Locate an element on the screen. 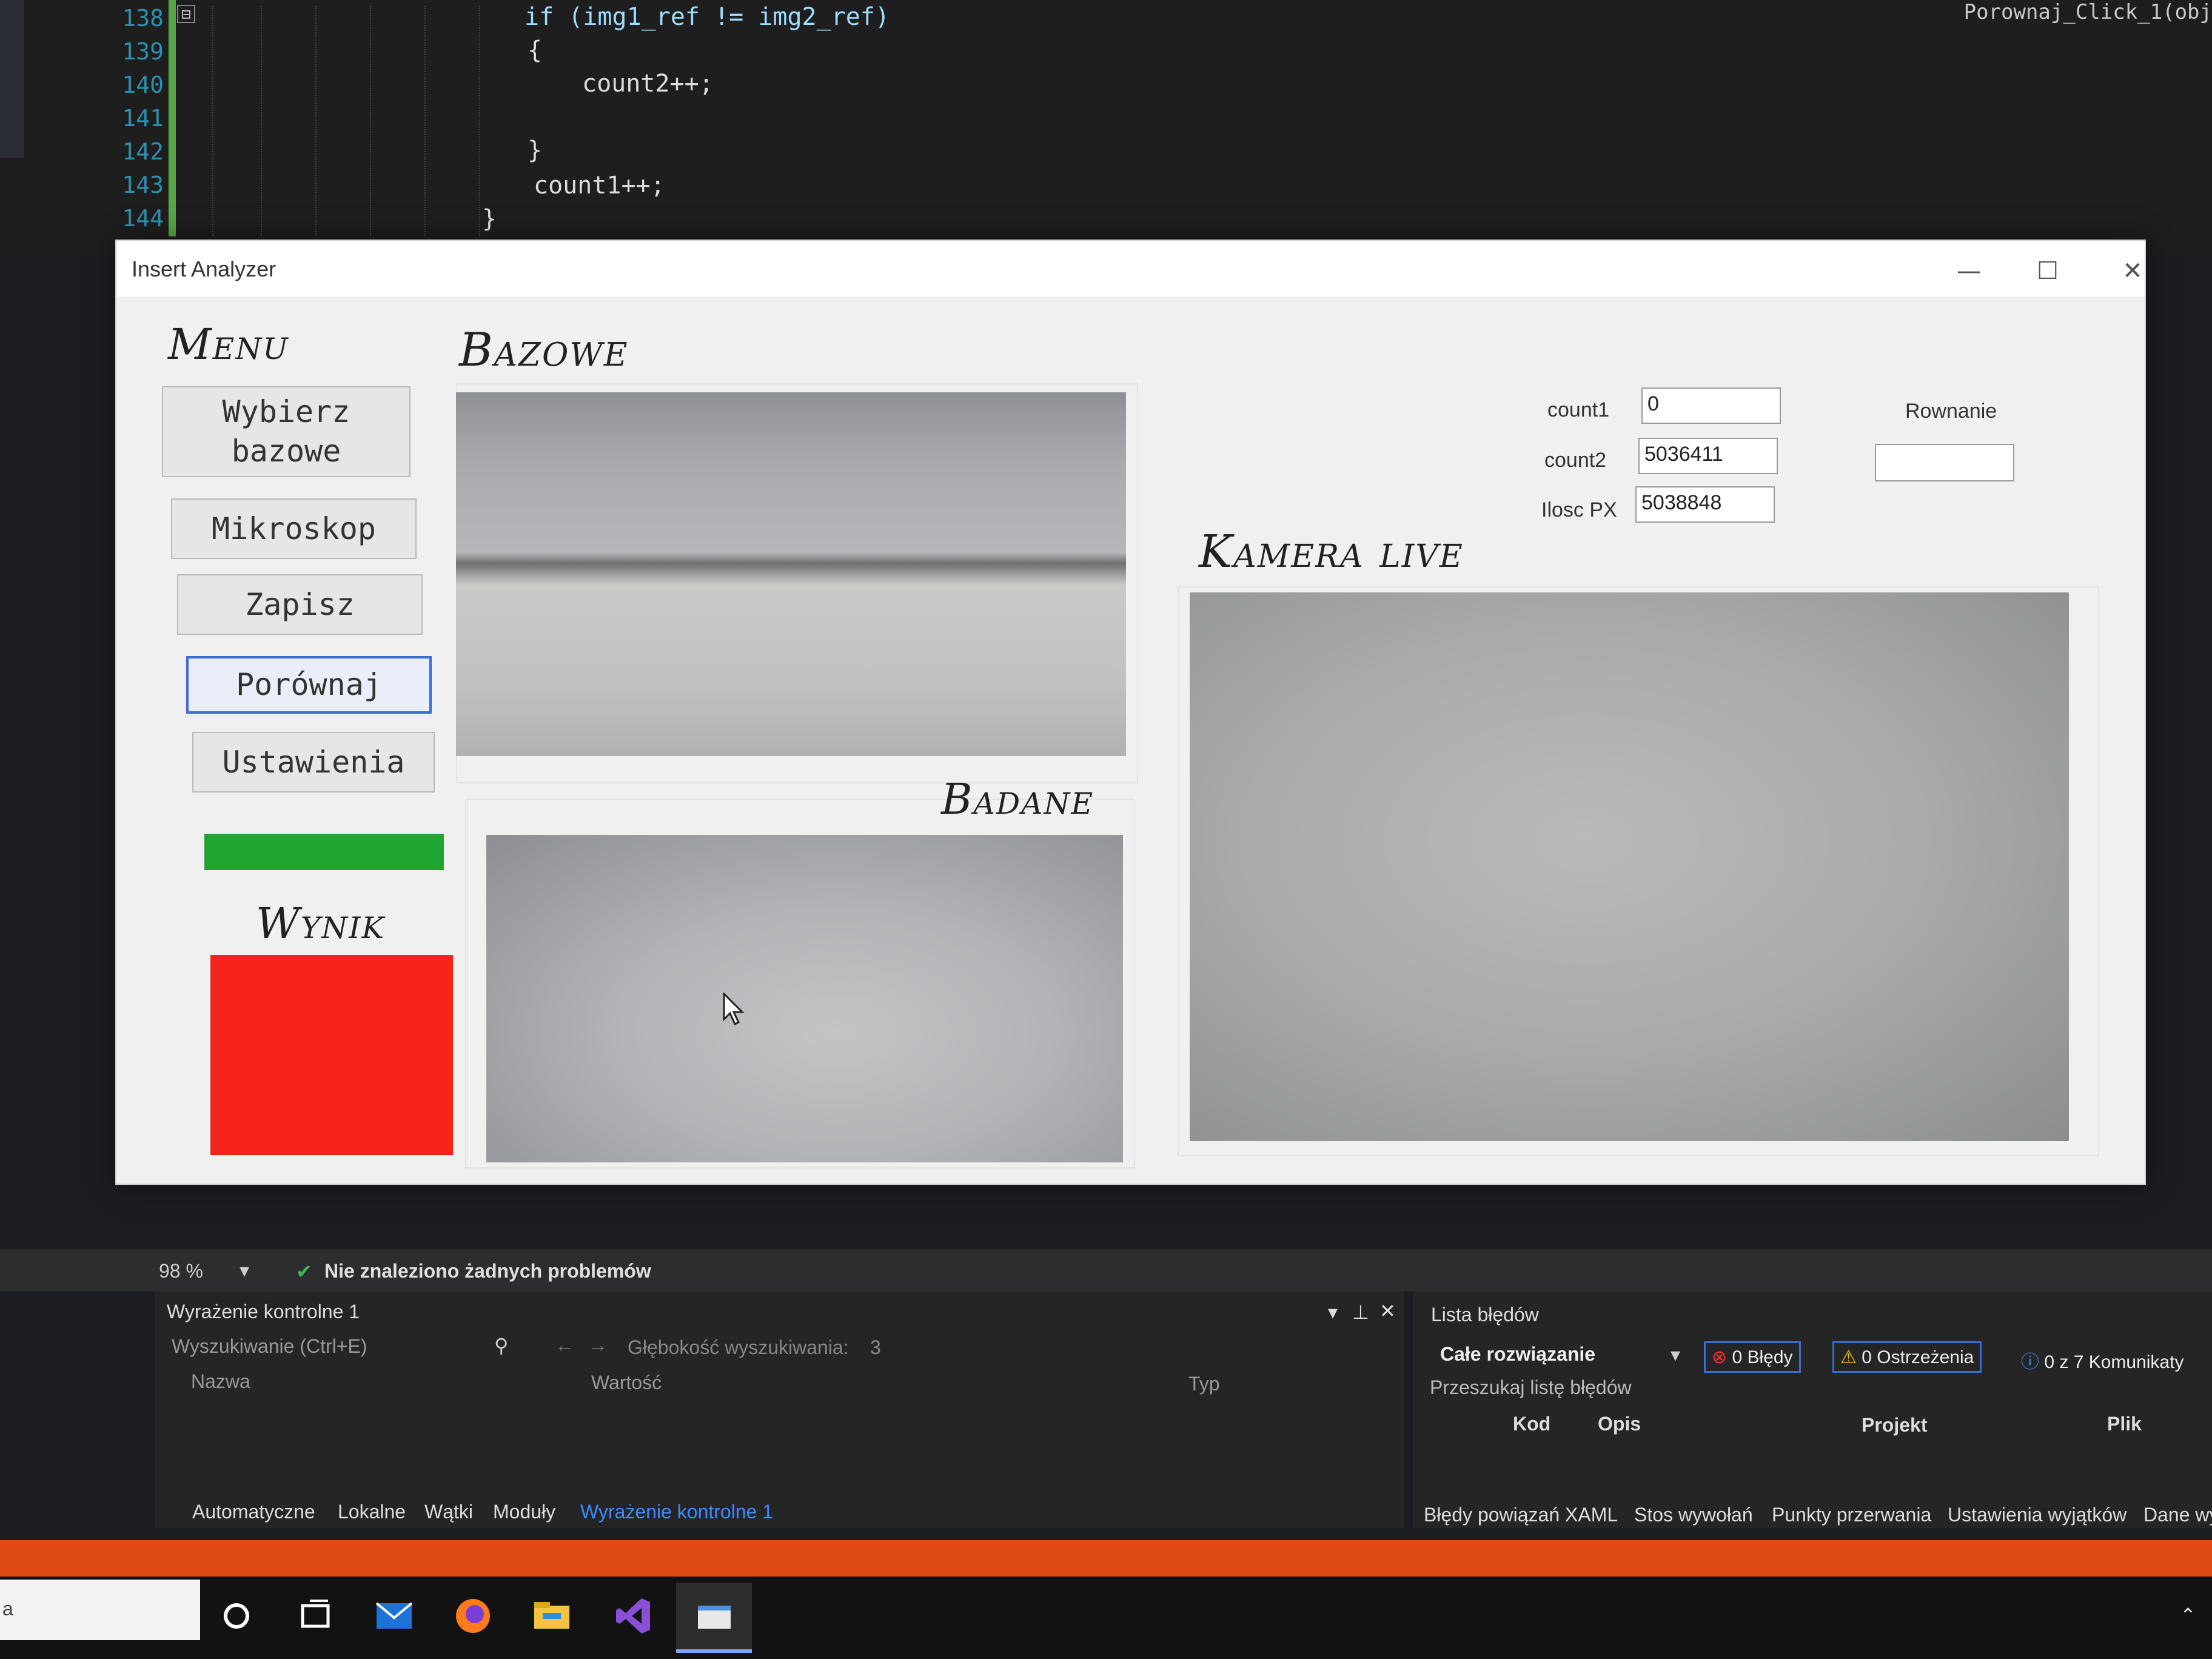  messages-filter-label: 0 z 7 Komunikaty is located at coordinates (2114, 1362).